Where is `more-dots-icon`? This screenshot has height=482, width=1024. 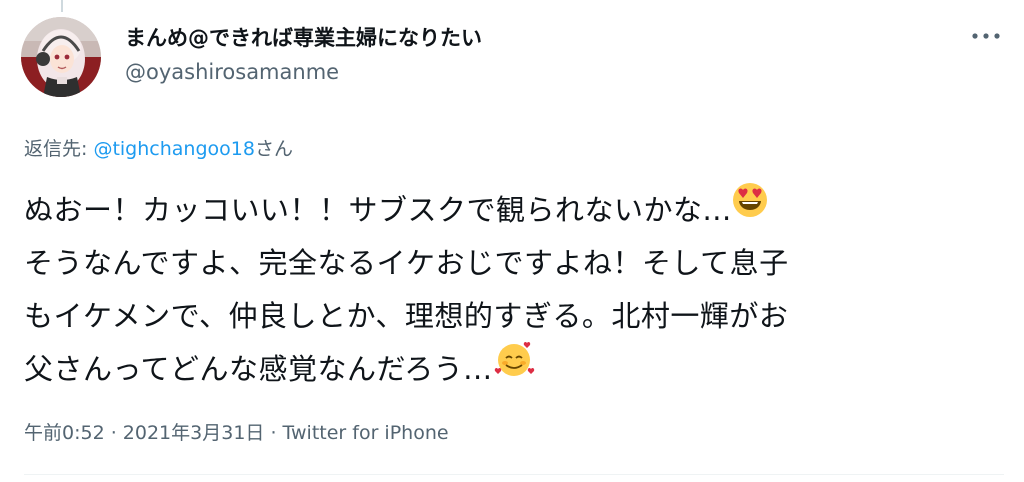 more-dots-icon is located at coordinates (986, 36).